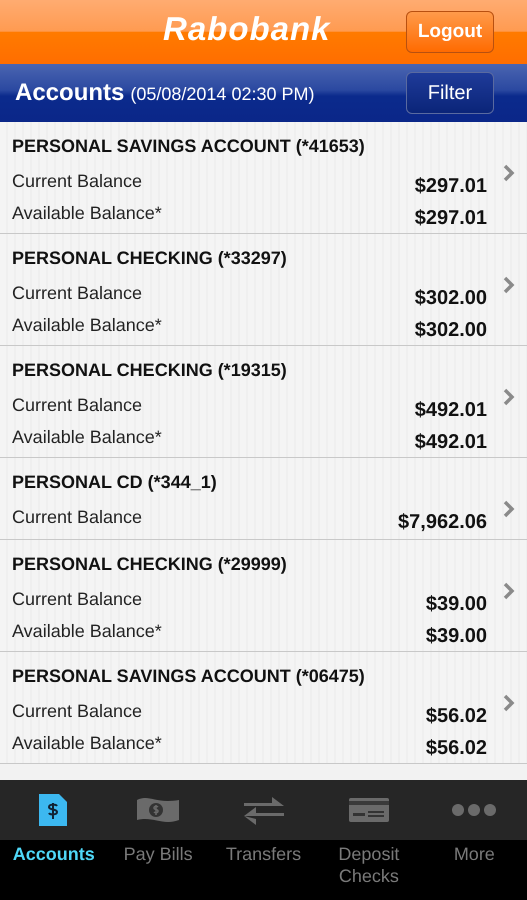  I want to click on tab-bar-item: Transfers, so click(263, 840).